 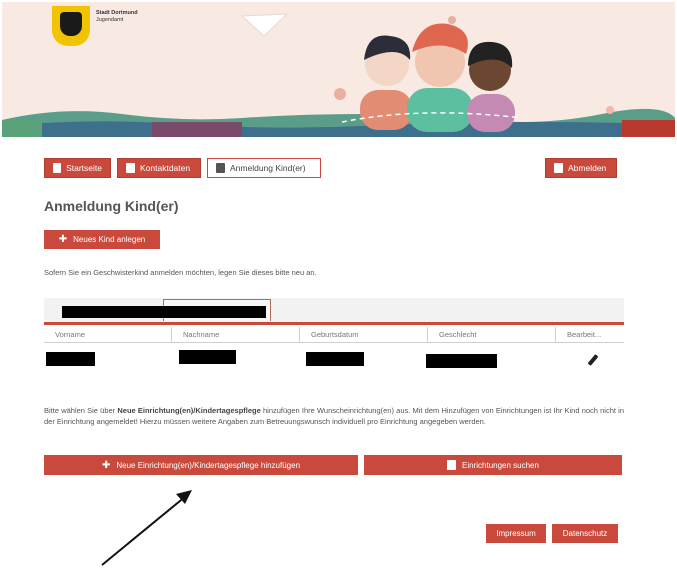 I want to click on nav-kontaktdaten-label: Kontaktdaten, so click(x=165, y=168).